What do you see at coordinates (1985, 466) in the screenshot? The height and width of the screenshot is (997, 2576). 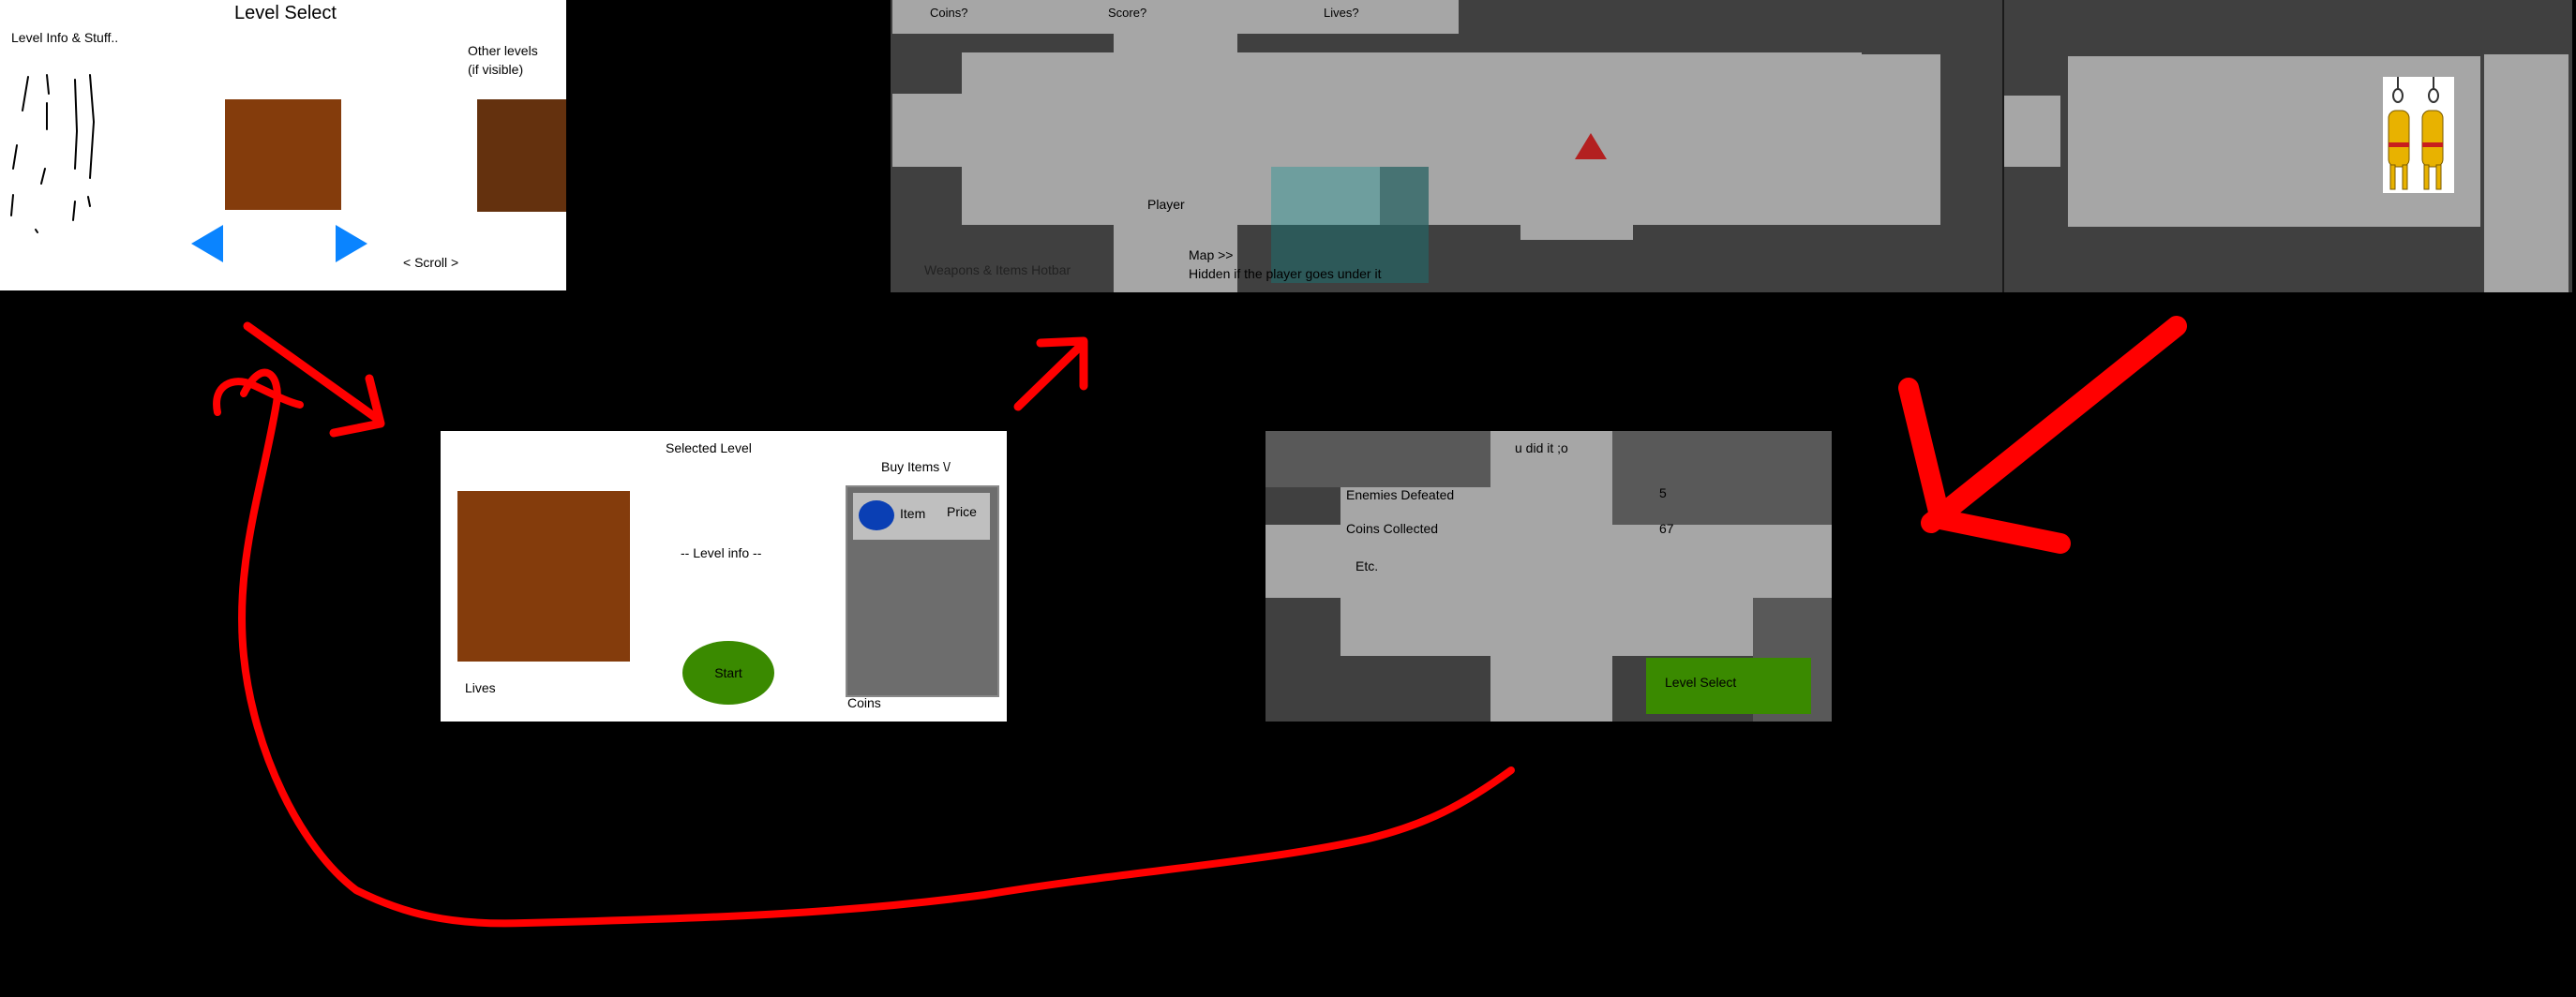 I see `flow-arrow-to-results-head` at bounding box center [1985, 466].